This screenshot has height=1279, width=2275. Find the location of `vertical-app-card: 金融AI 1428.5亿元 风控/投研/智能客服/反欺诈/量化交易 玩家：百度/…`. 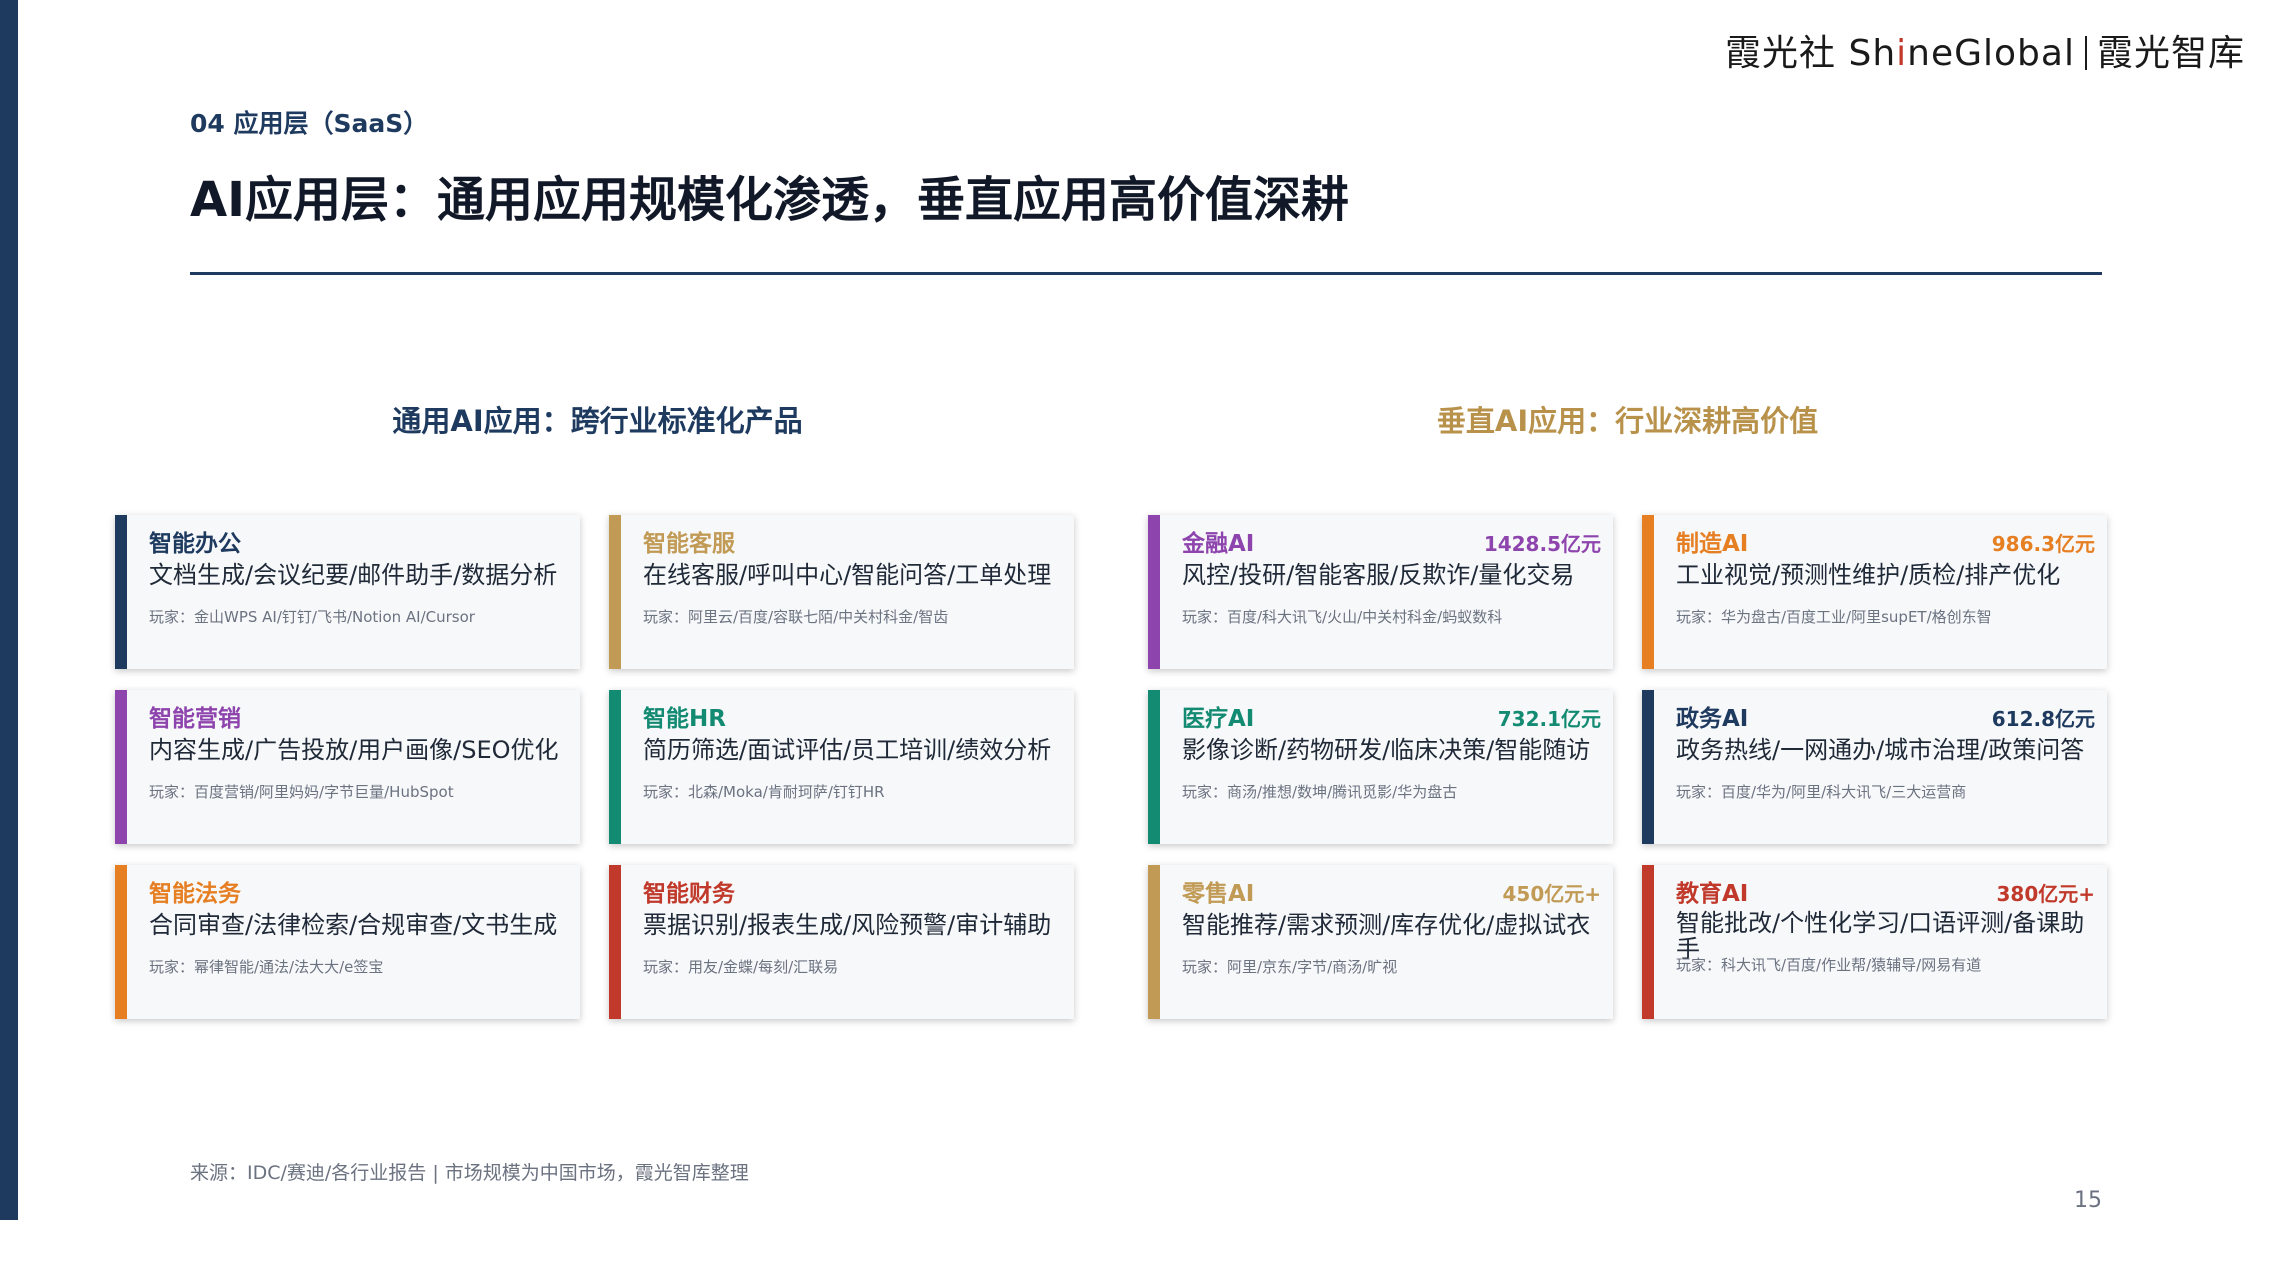

vertical-app-card: 金融AI 1428.5亿元 风控/投研/智能客服/反欺诈/量化交易 玩家：百度/… is located at coordinates (1380, 592).